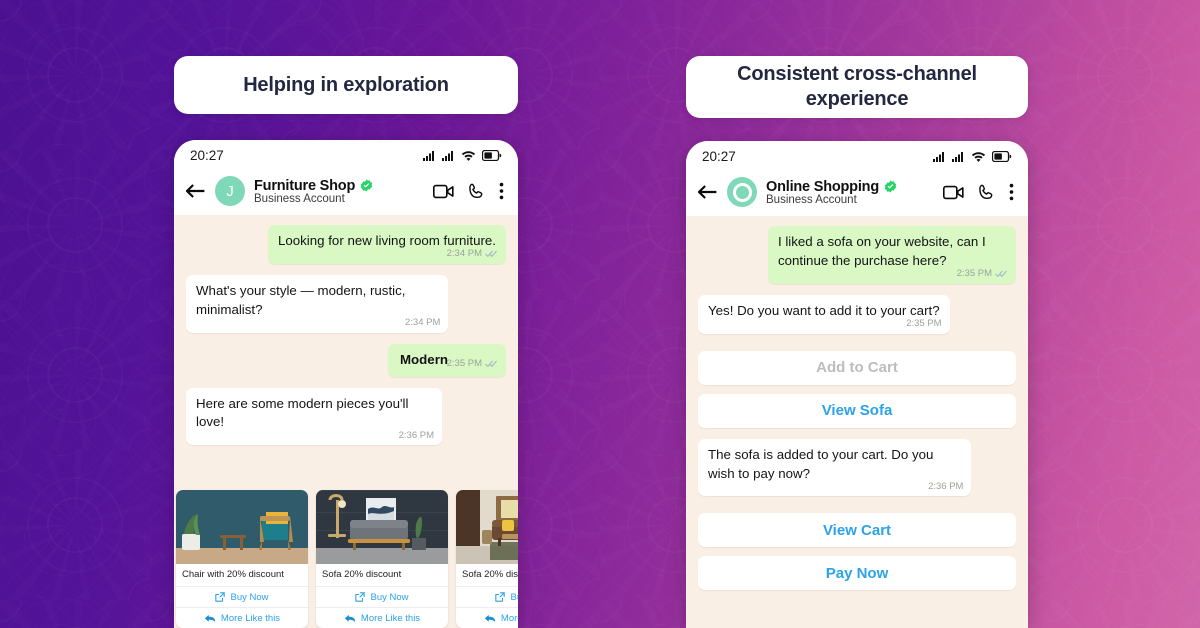 This screenshot has height=628, width=1200. Describe the element at coordinates (233, 574) in the screenshot. I see `product-name: Chair with 20% discount` at that location.